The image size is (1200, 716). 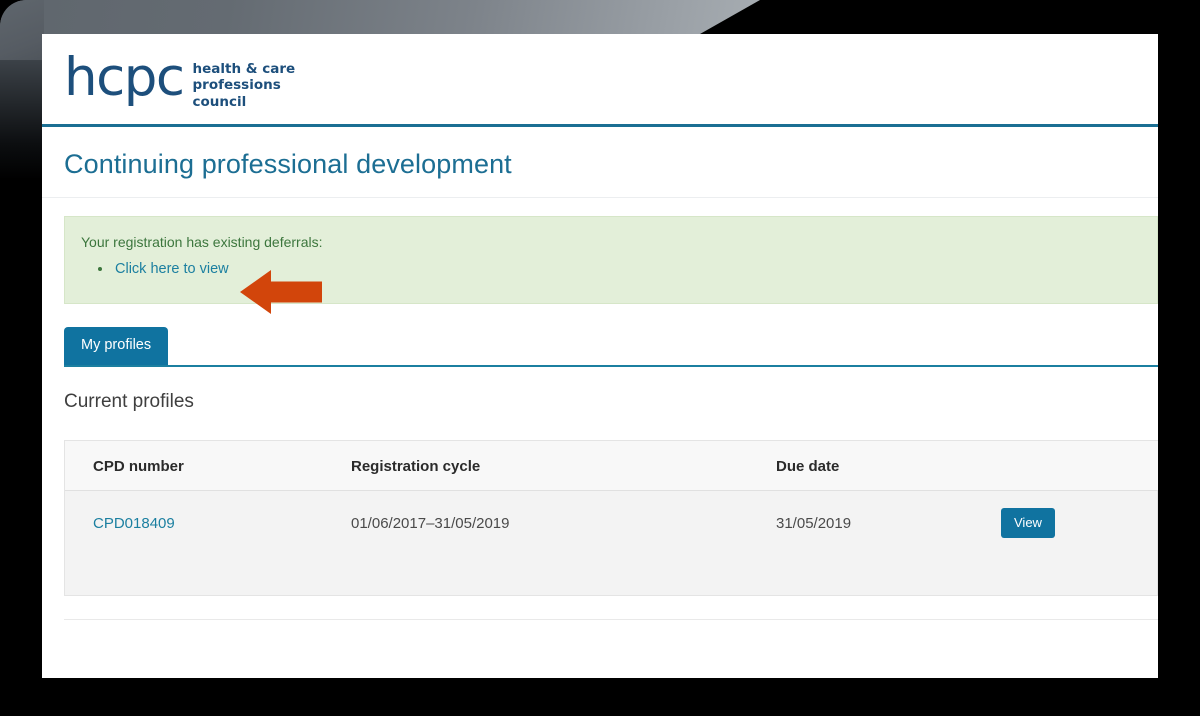 I want to click on footer-divider, so click(x=611, y=619).